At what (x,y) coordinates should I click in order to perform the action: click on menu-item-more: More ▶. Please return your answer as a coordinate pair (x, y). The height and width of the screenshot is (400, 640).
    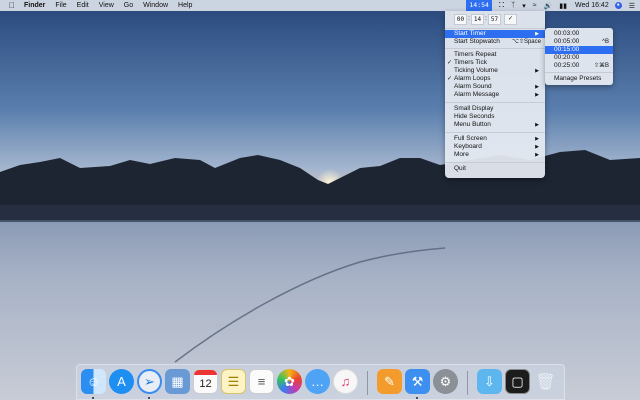
    Looking at the image, I should click on (495, 155).